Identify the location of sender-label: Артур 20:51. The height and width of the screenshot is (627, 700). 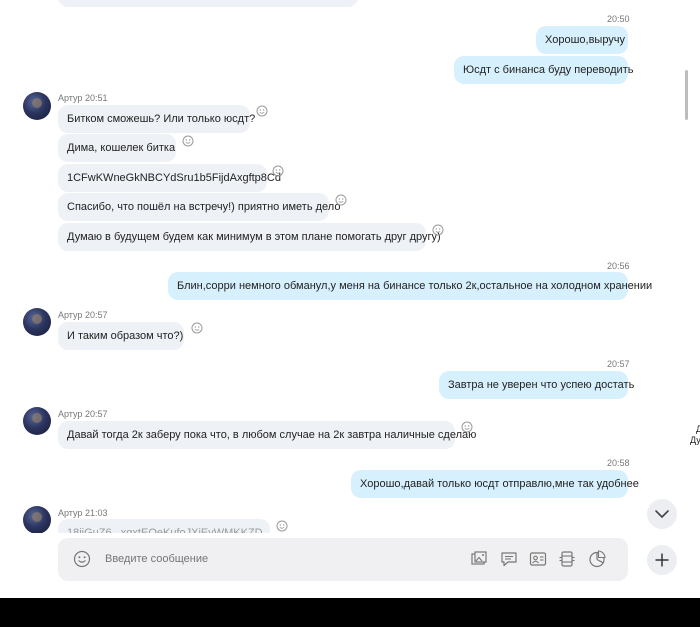
(83, 98).